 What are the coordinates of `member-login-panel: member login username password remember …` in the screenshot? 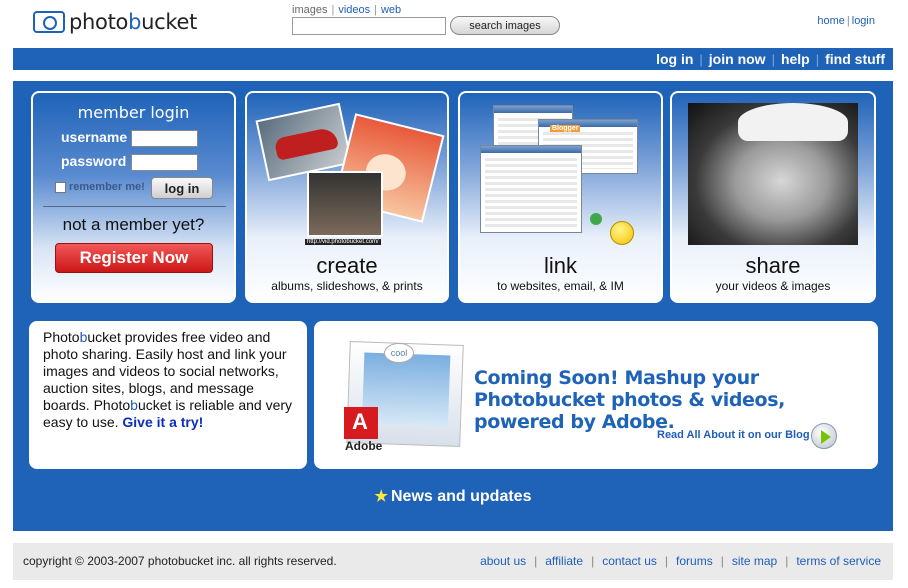 It's located at (133, 197).